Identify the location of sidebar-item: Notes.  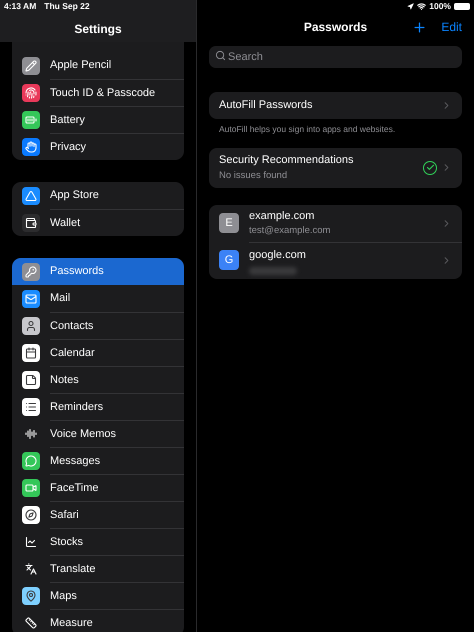
(98, 379).